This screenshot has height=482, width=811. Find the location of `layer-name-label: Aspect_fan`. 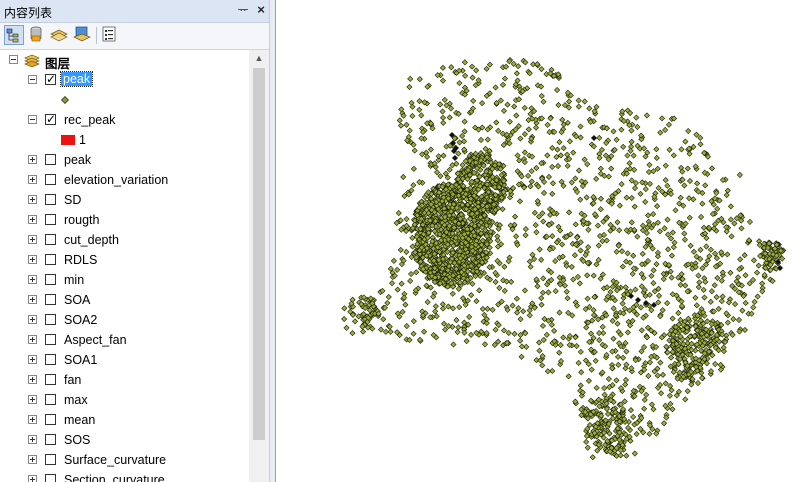

layer-name-label: Aspect_fan is located at coordinates (95, 340).